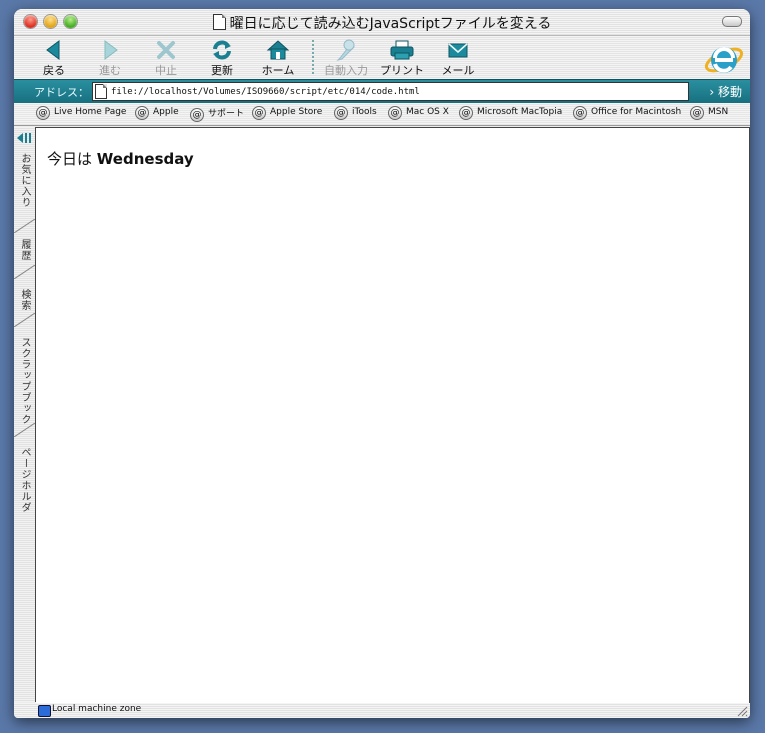  Describe the element at coordinates (355, 113) in the screenshot. I see `favorite-itools: @ iTools` at that location.